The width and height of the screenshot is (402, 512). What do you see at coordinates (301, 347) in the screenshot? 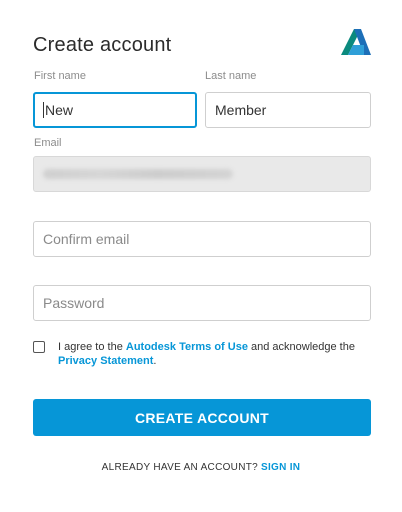
I see `agreement-text-2: and acknowledge the` at bounding box center [301, 347].